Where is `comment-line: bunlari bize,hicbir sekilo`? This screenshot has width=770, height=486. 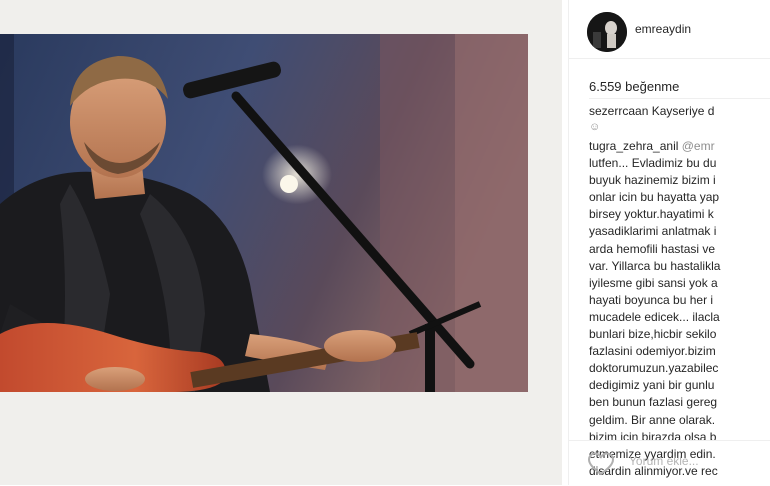 comment-line: bunlari bize,hicbir sekilo is located at coordinates (653, 334).